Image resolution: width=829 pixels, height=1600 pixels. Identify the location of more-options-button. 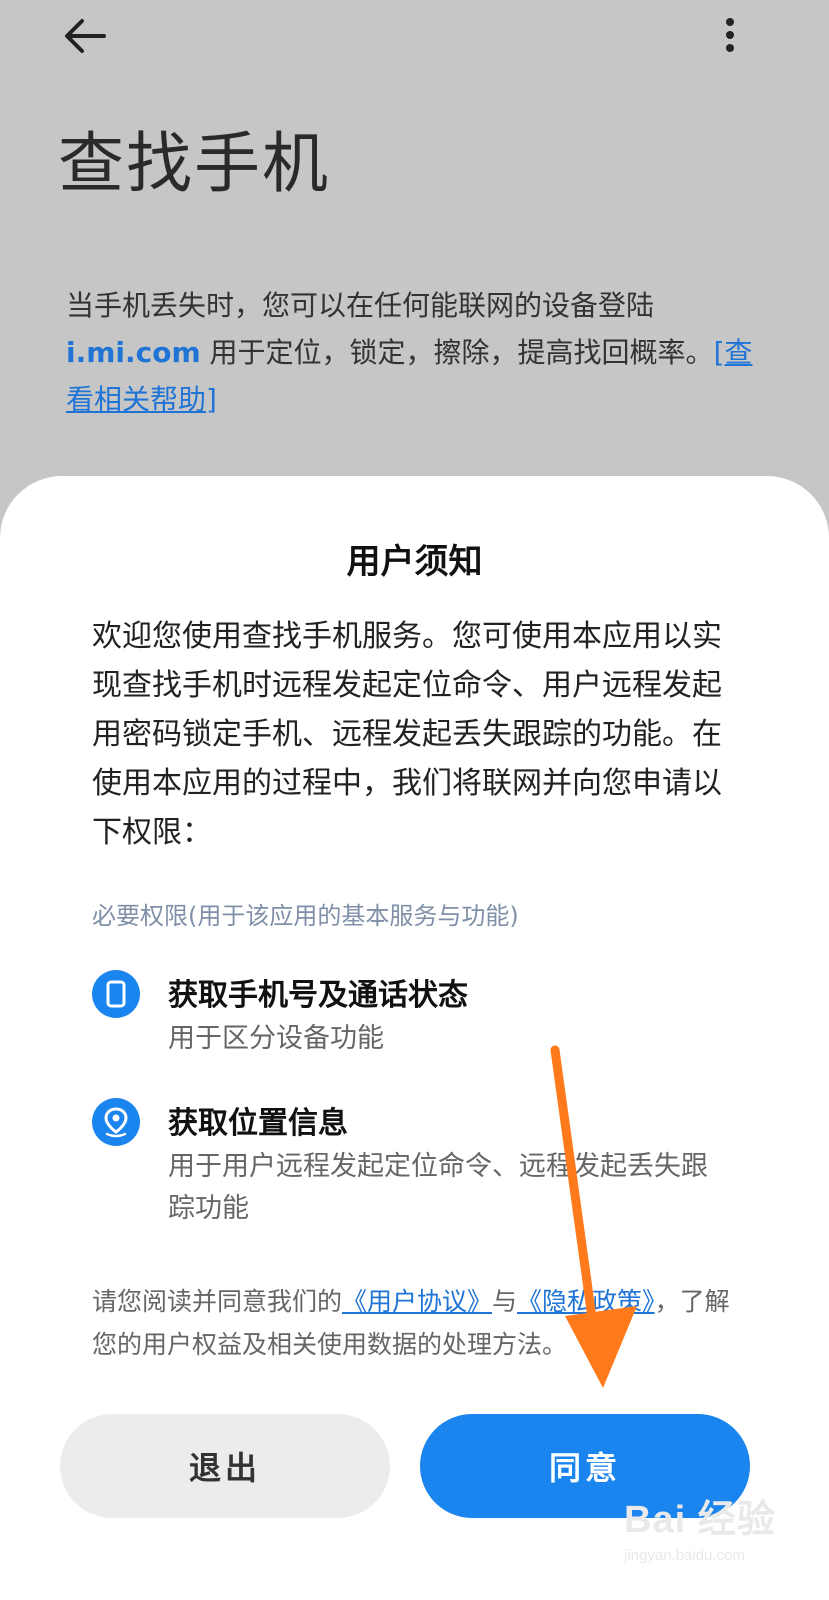
(730, 36).